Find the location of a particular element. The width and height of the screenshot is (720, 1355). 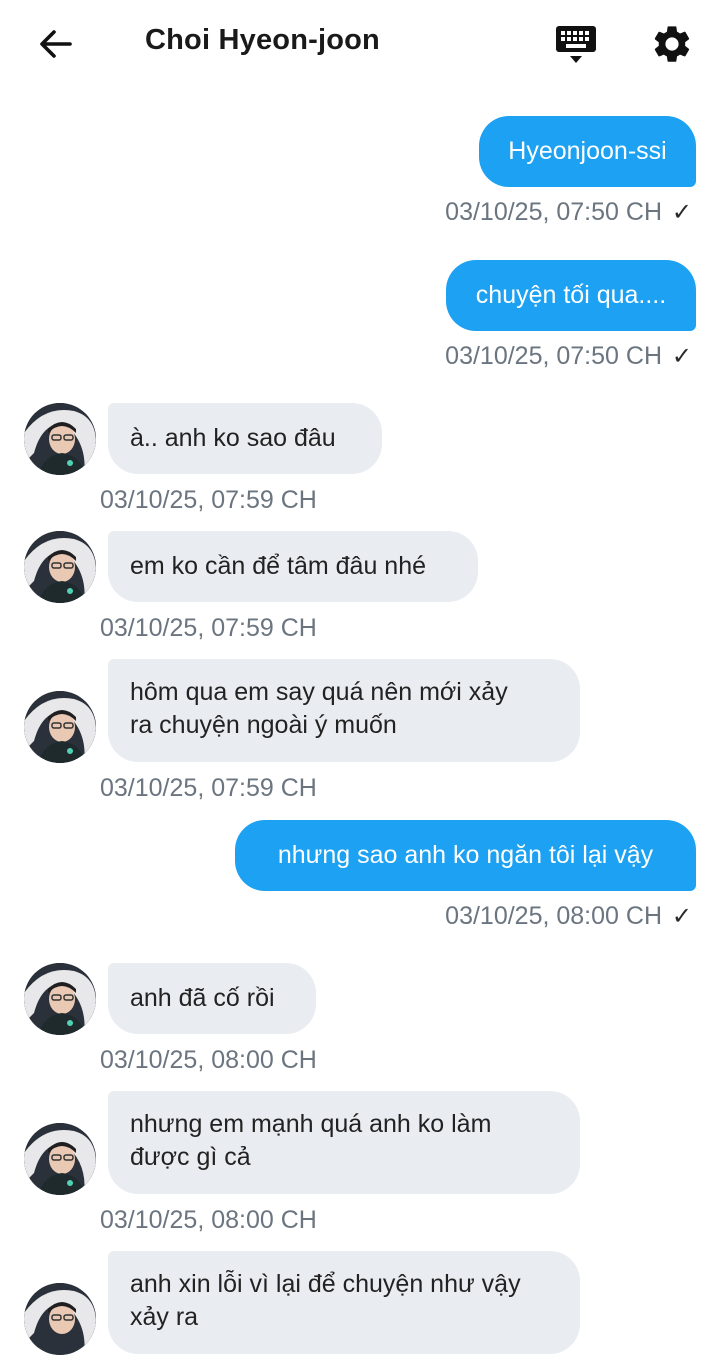

message-text-line: xảy ra is located at coordinates (164, 1317).